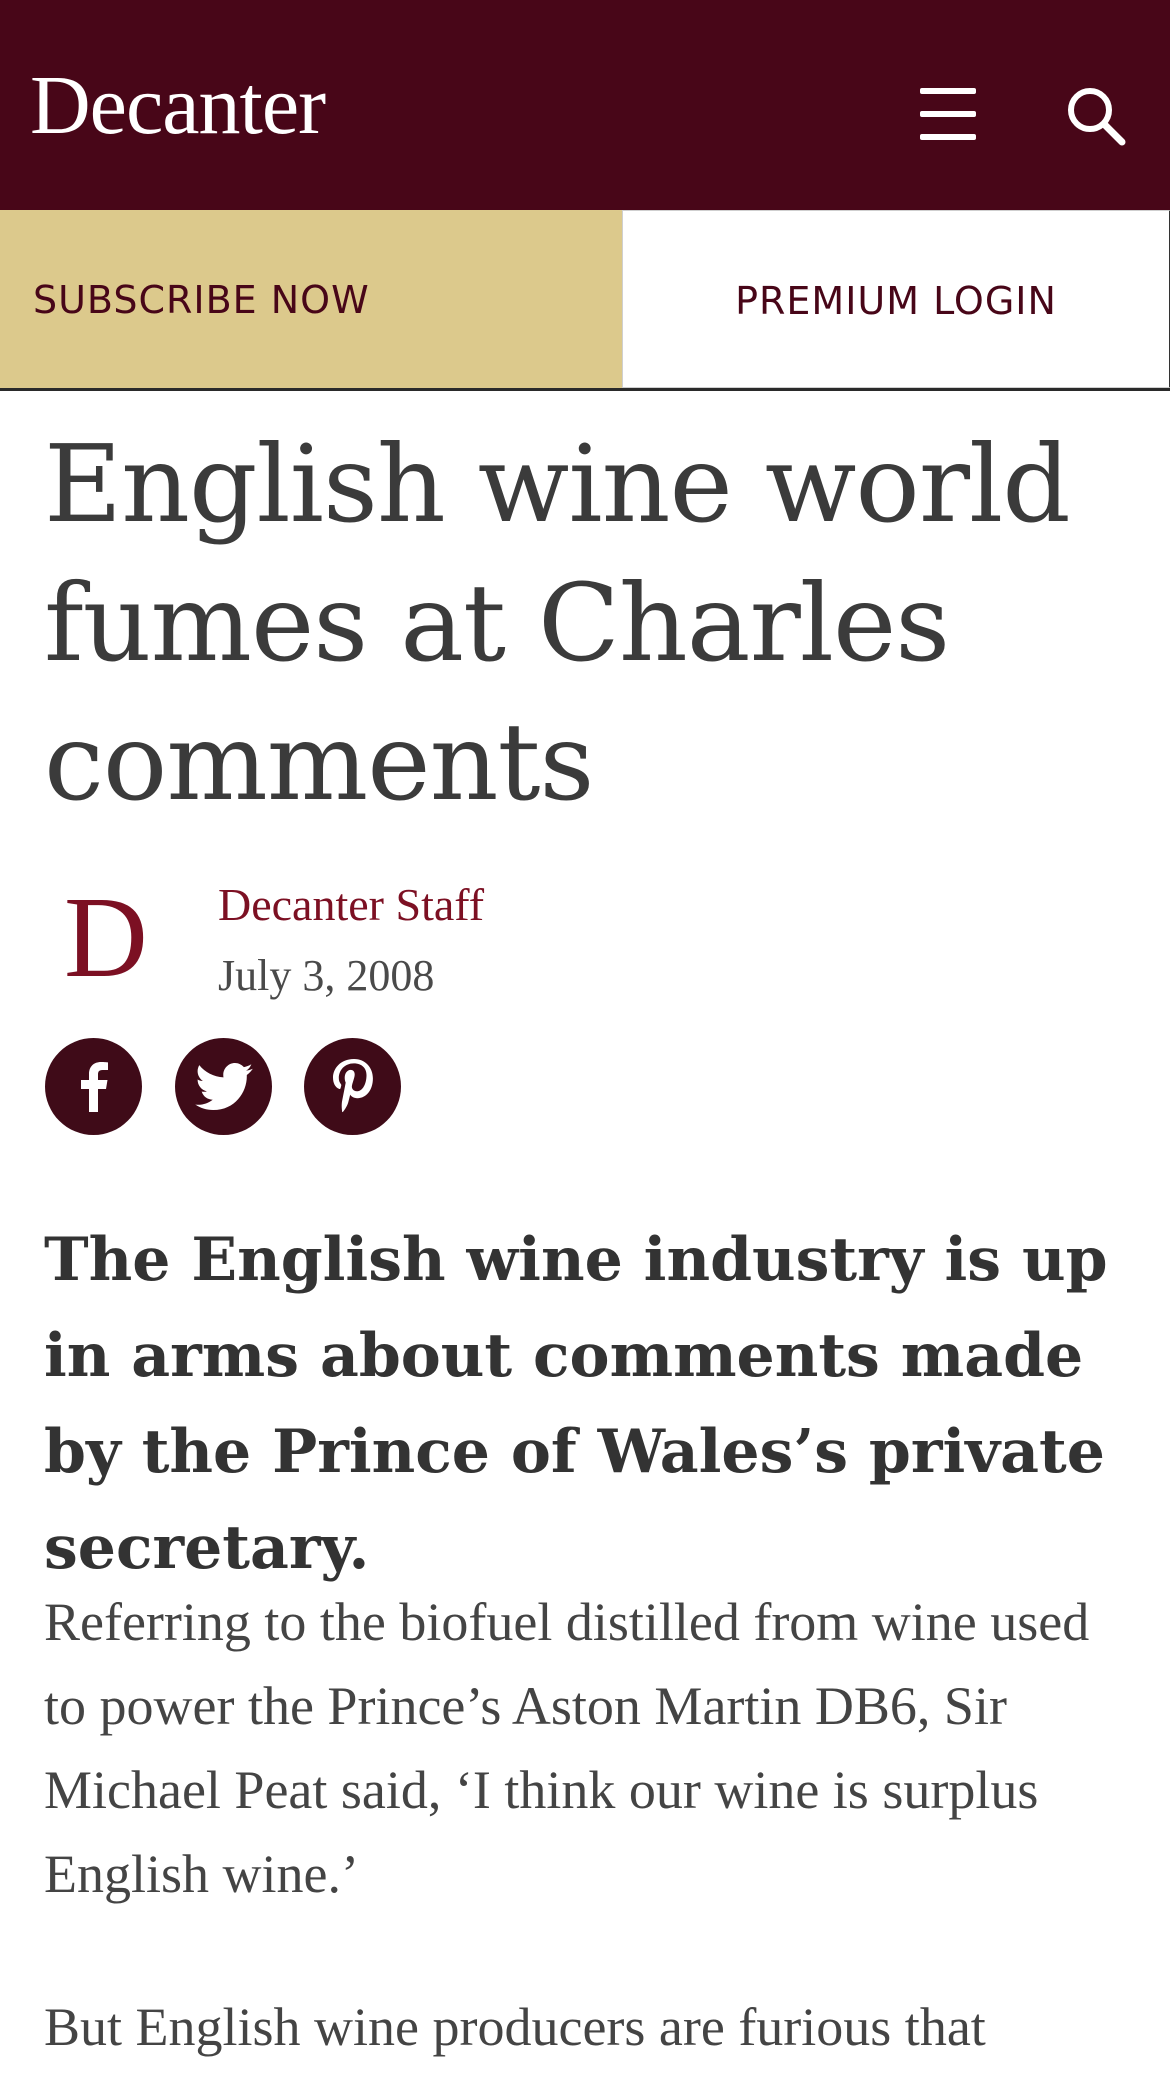  I want to click on premium-login-button: PREMIUM LOGIN, so click(896, 299).